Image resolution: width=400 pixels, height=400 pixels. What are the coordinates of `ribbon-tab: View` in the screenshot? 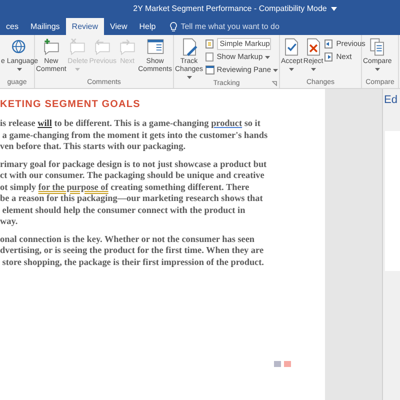 It's located at (119, 26).